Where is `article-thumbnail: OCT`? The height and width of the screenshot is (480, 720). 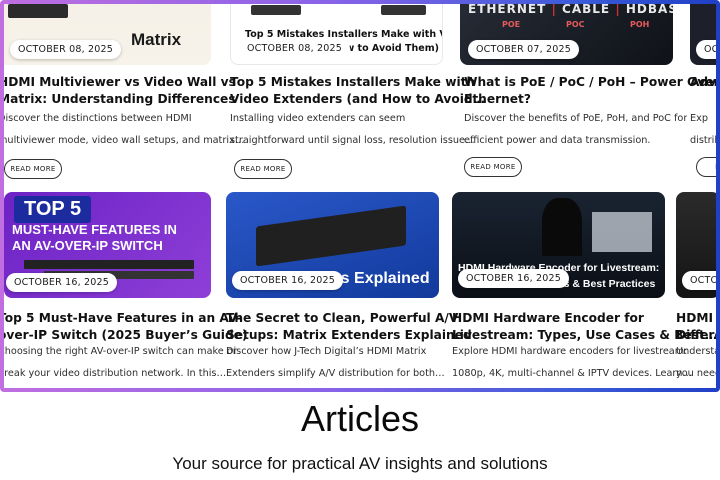 article-thumbnail: OCT is located at coordinates (703, 34).